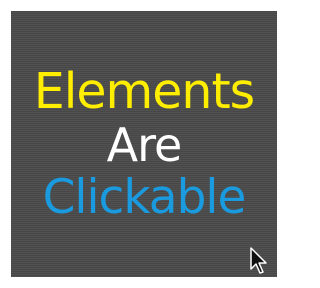 The image size is (320, 288). Describe the element at coordinates (144, 197) in the screenshot. I see `headline-clickable: Clickable` at that location.